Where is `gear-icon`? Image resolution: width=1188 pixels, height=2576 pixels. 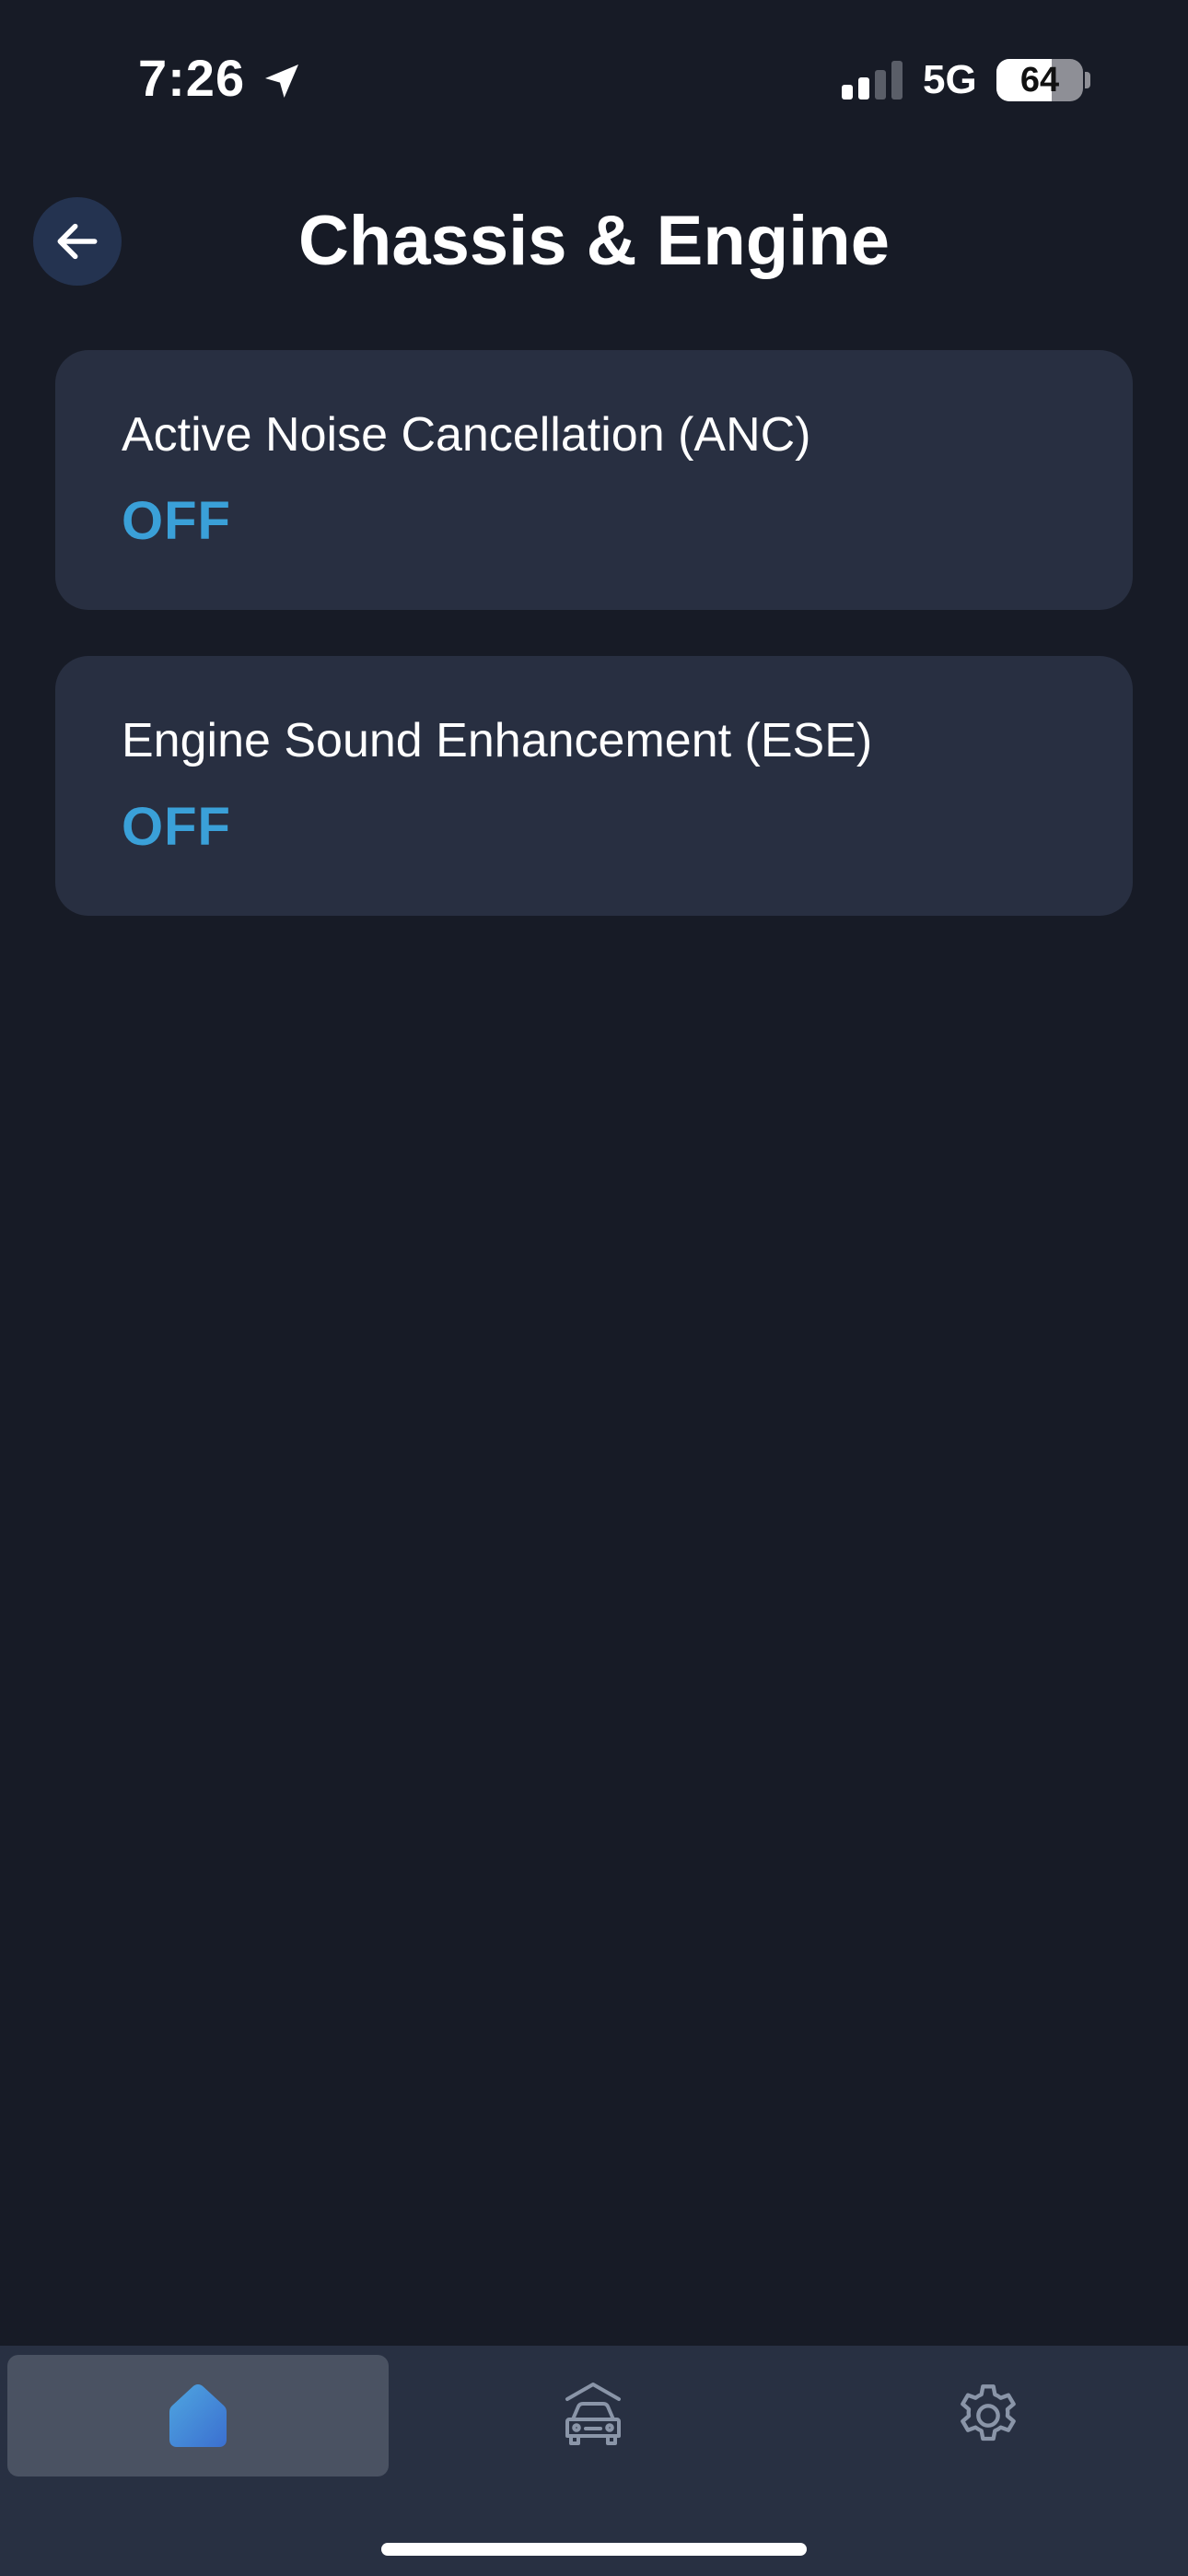
gear-icon is located at coordinates (988, 2412).